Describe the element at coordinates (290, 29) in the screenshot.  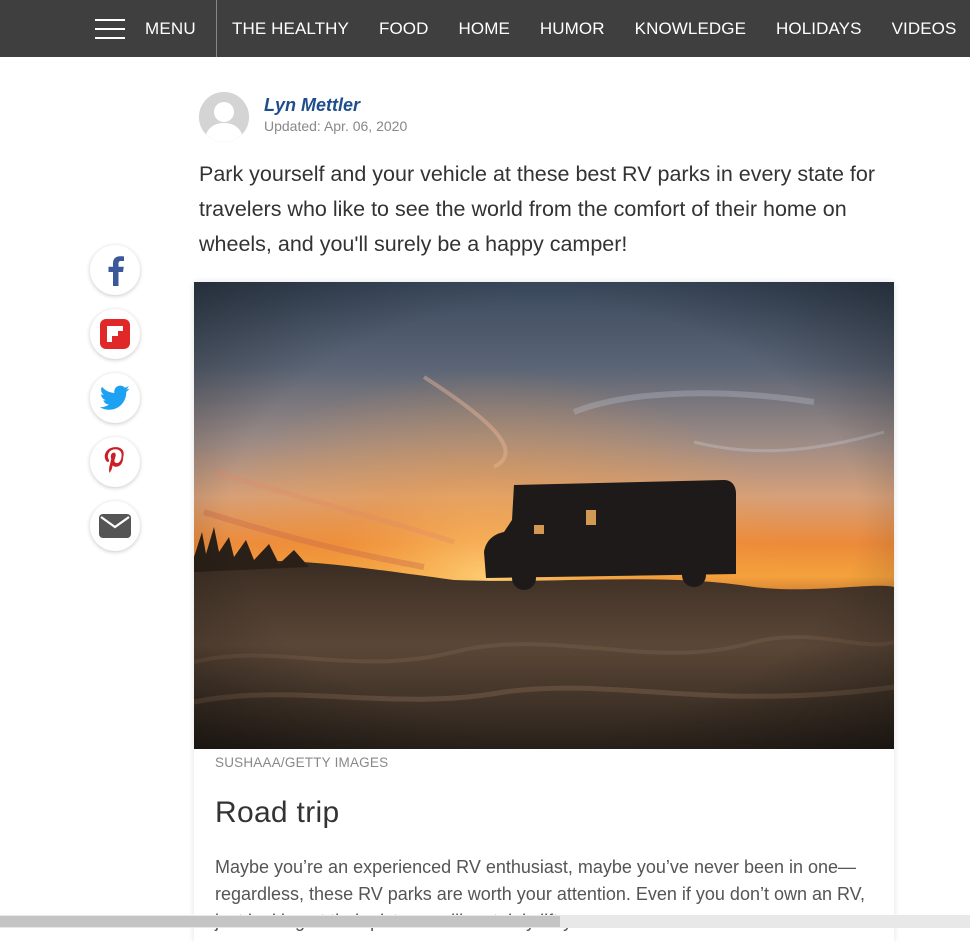
I see `nav-link-the-healthy: THE HEALTHY` at that location.